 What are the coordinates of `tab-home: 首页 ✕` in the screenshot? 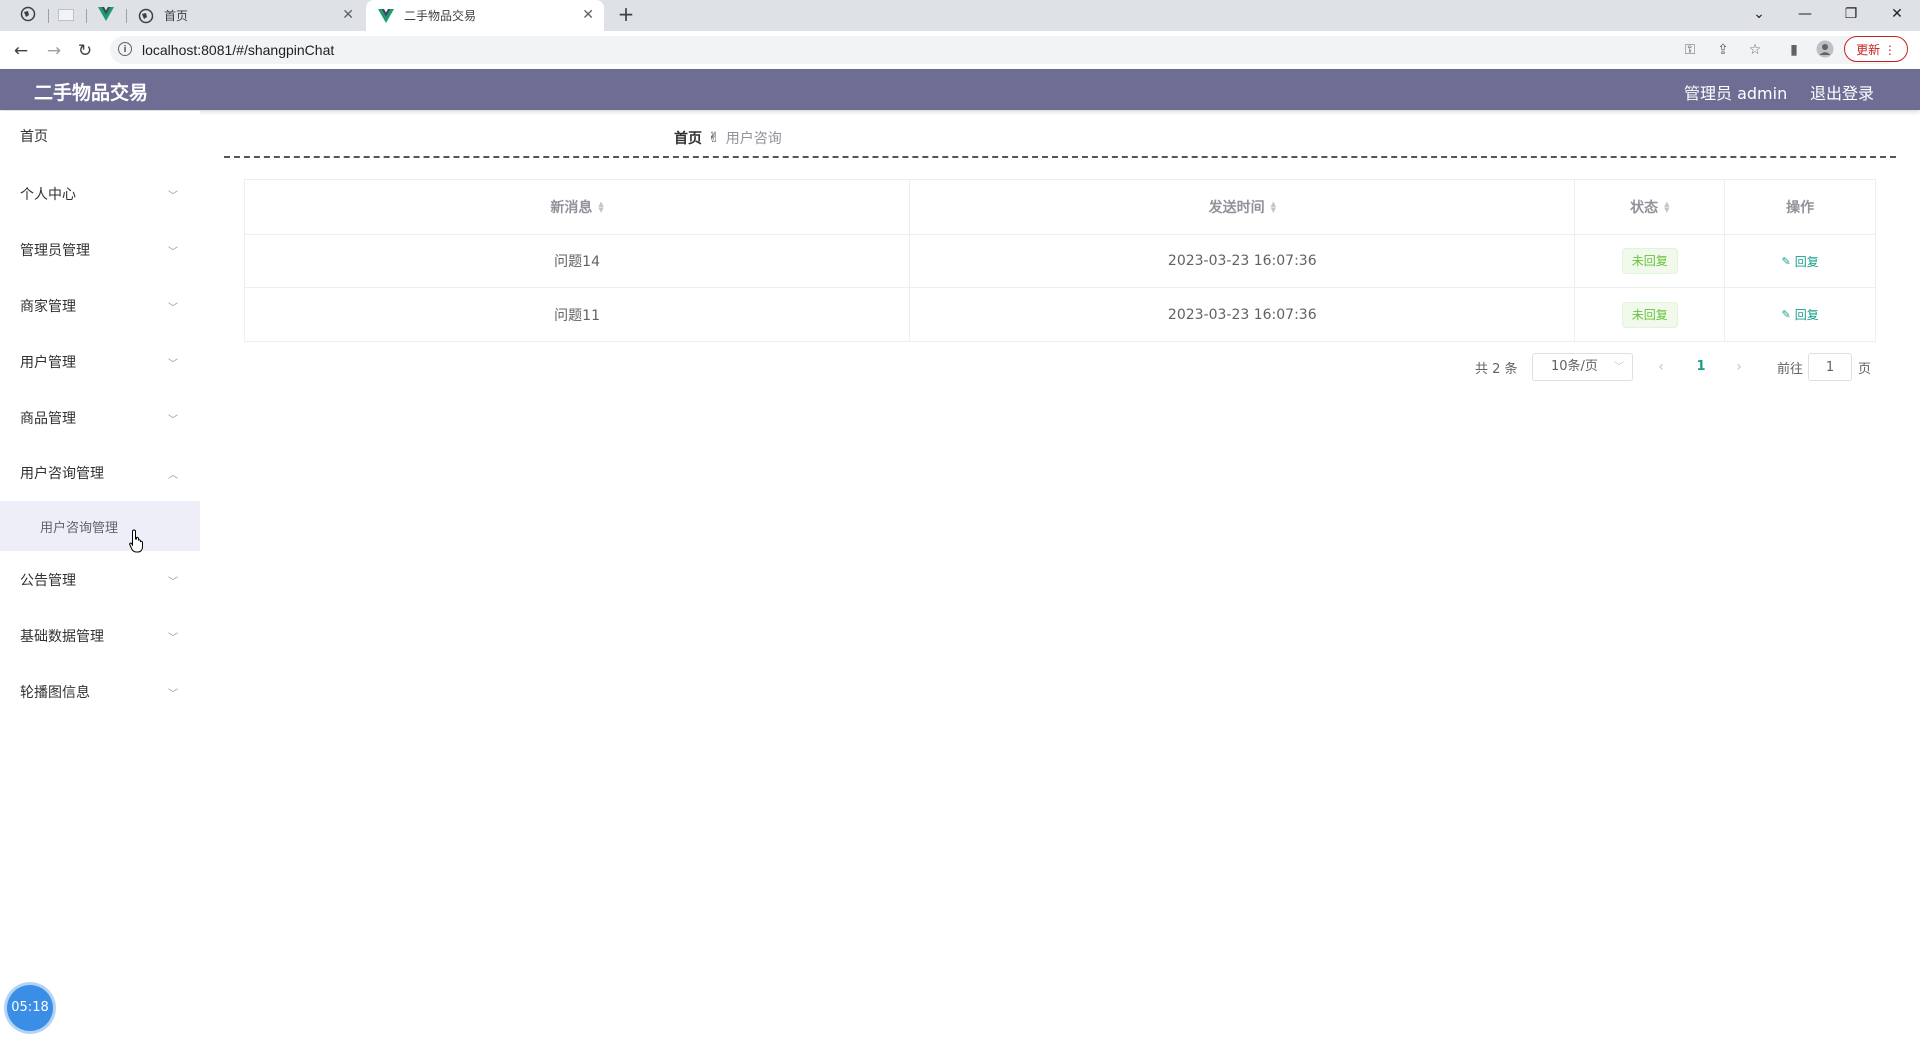 It's located at (247, 15).